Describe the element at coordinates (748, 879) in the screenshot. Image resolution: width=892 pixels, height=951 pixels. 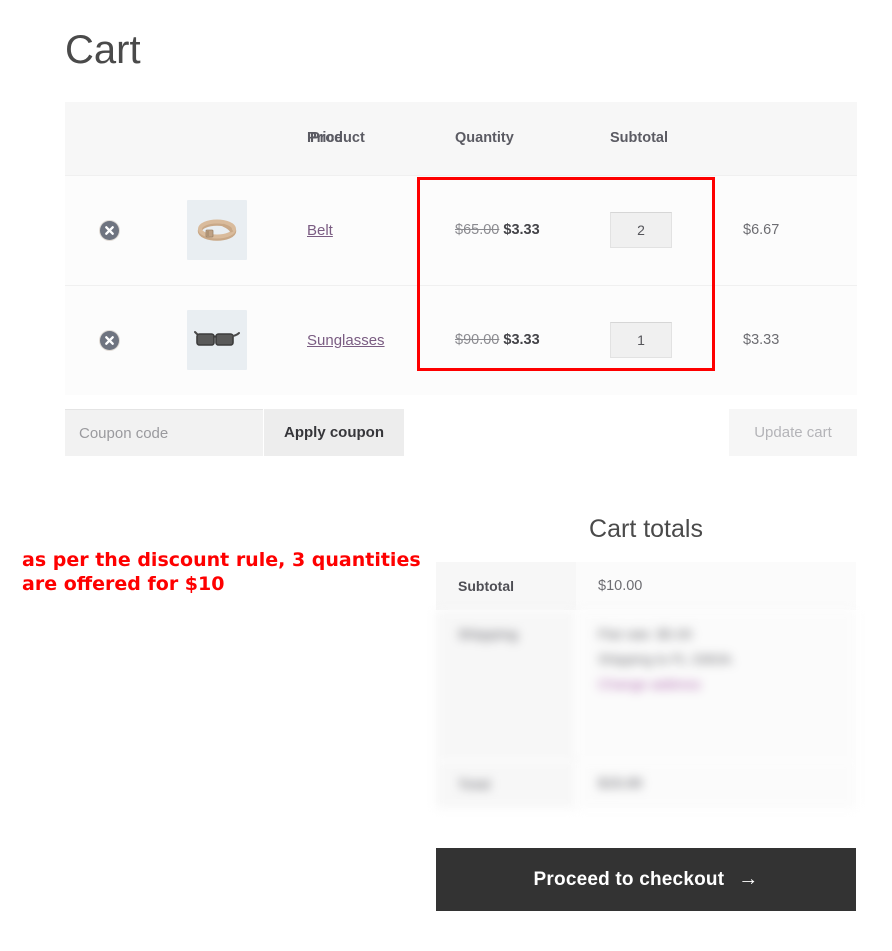
I see `arrow-right-icon: →` at that location.